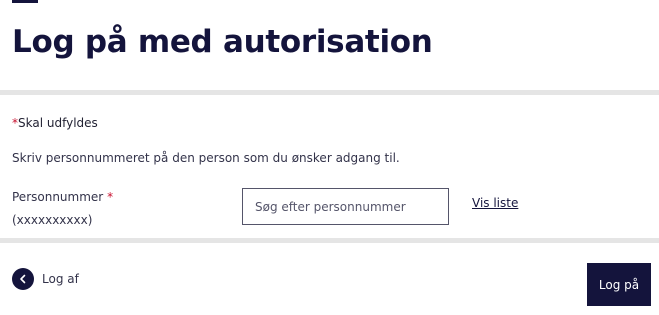 This screenshot has height=315, width=659. What do you see at coordinates (60, 279) in the screenshot?
I see `logout-label: Log af` at bounding box center [60, 279].